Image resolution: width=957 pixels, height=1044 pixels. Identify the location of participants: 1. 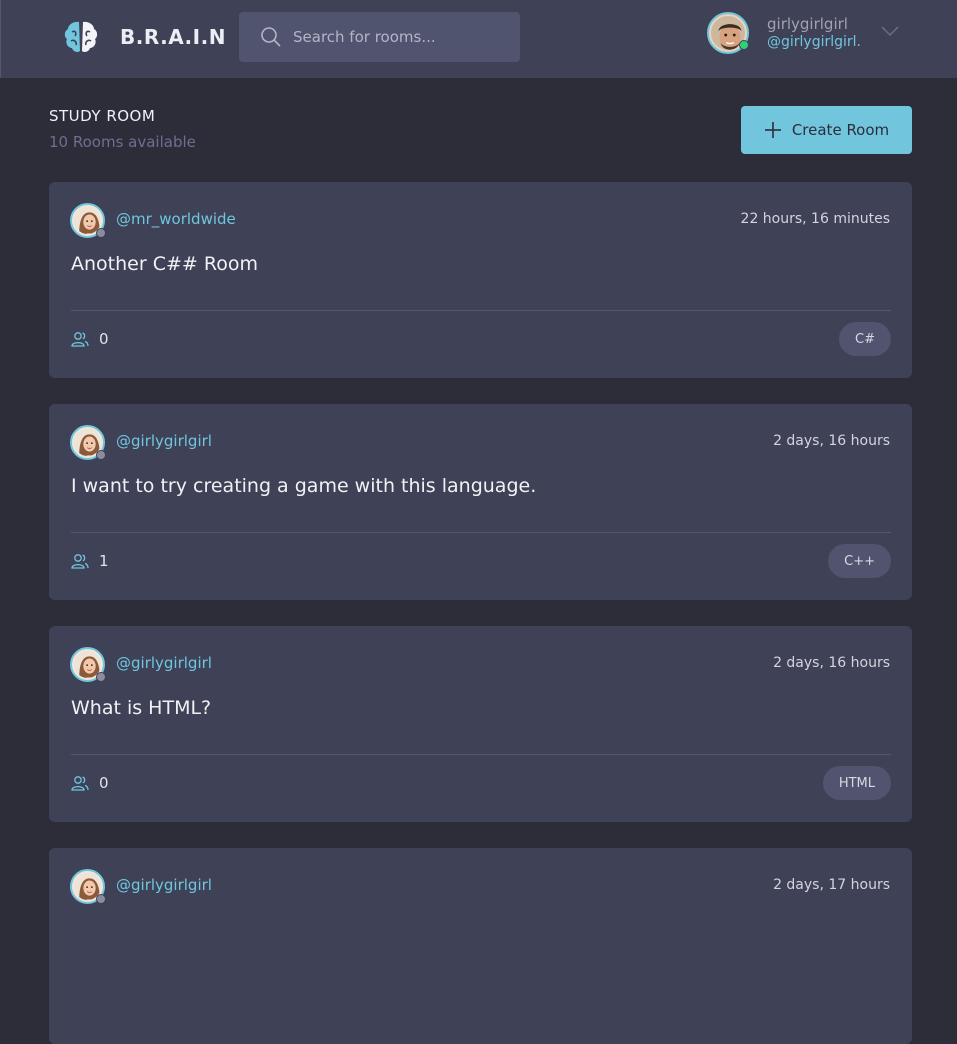
(90, 561).